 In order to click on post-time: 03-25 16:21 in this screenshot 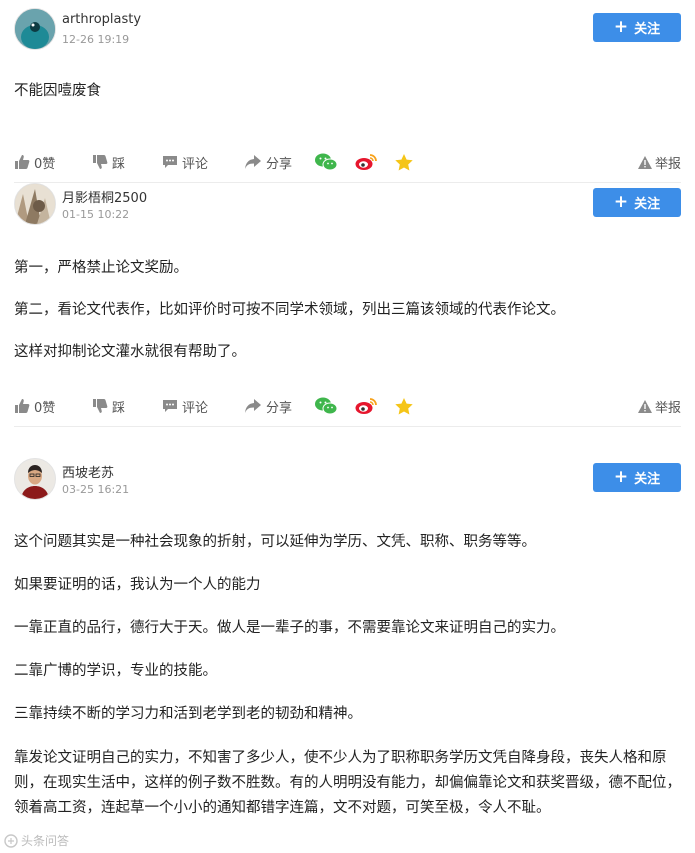, I will do `click(96, 489)`.